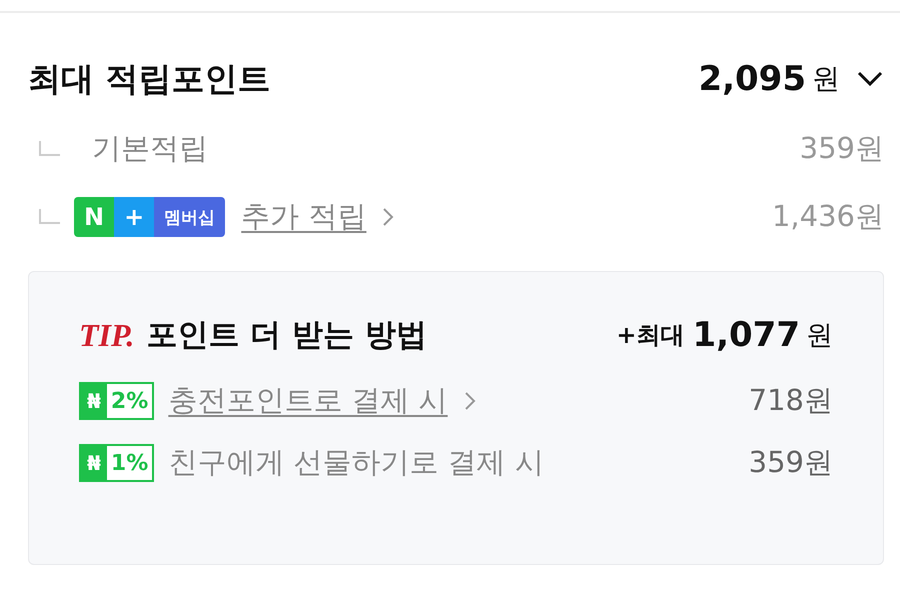  What do you see at coordinates (149, 79) in the screenshot?
I see `section-title: 최대 적립포인트` at bounding box center [149, 79].